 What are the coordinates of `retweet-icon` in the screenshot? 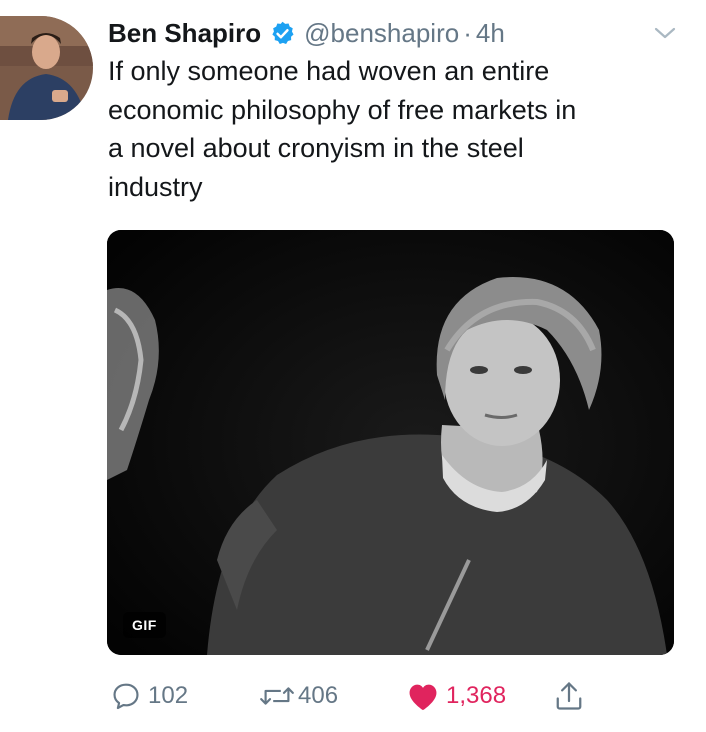 It's located at (277, 696).